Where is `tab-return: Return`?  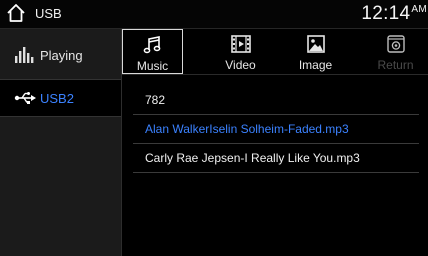 tab-return: Return is located at coordinates (395, 51).